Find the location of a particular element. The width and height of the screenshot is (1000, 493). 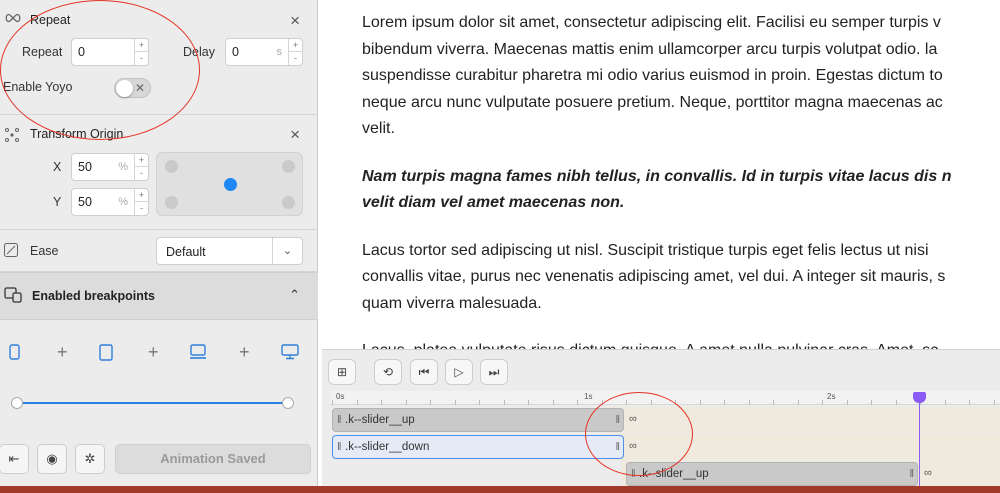

mobile-breakpoint-icon is located at coordinates (14, 353).